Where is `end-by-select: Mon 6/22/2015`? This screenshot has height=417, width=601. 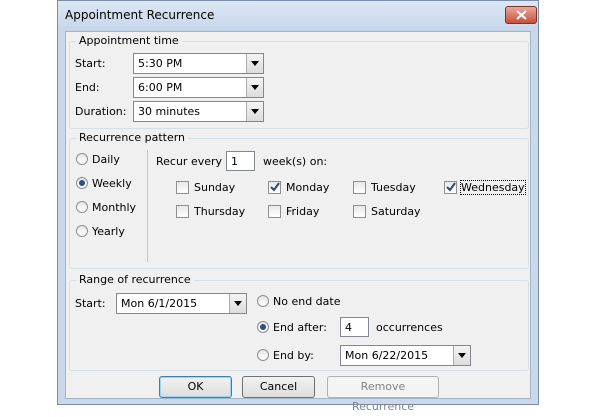
end-by-select: Mon 6/22/2015 is located at coordinates (405, 355).